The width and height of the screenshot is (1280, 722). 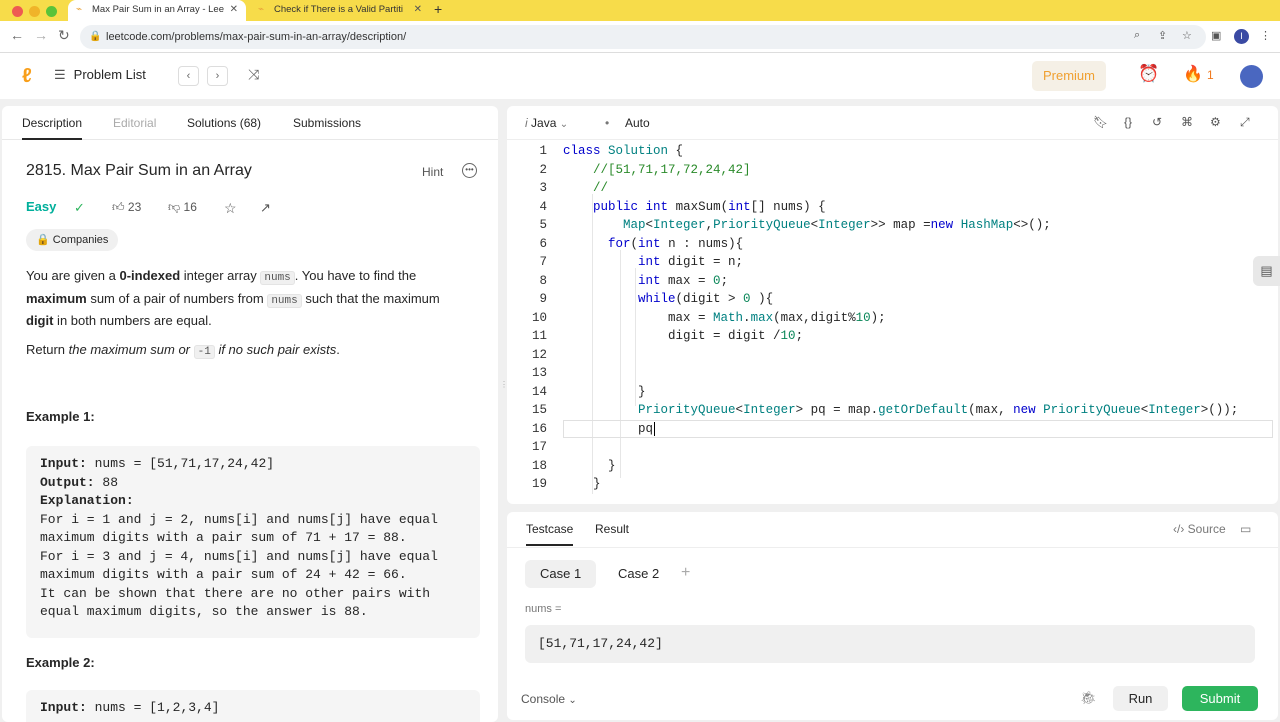 I want to click on new-tab-button: +, so click(x=438, y=9).